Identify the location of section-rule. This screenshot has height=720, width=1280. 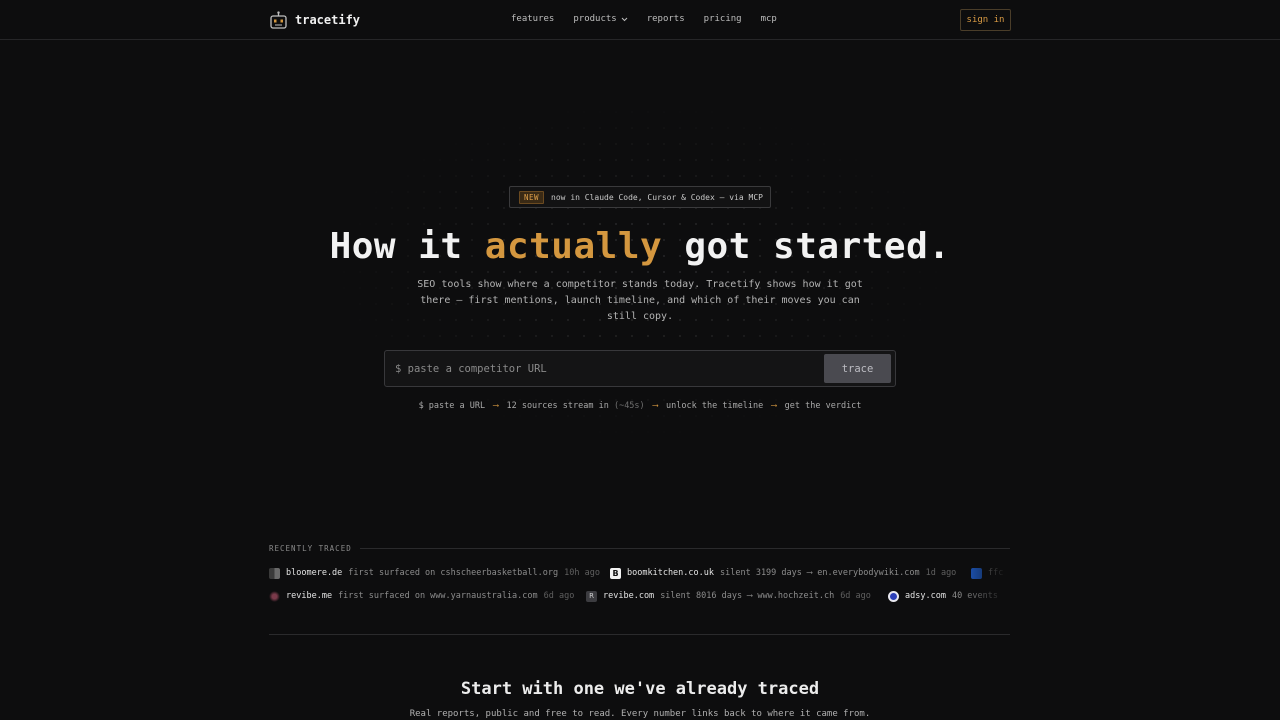
(685, 548).